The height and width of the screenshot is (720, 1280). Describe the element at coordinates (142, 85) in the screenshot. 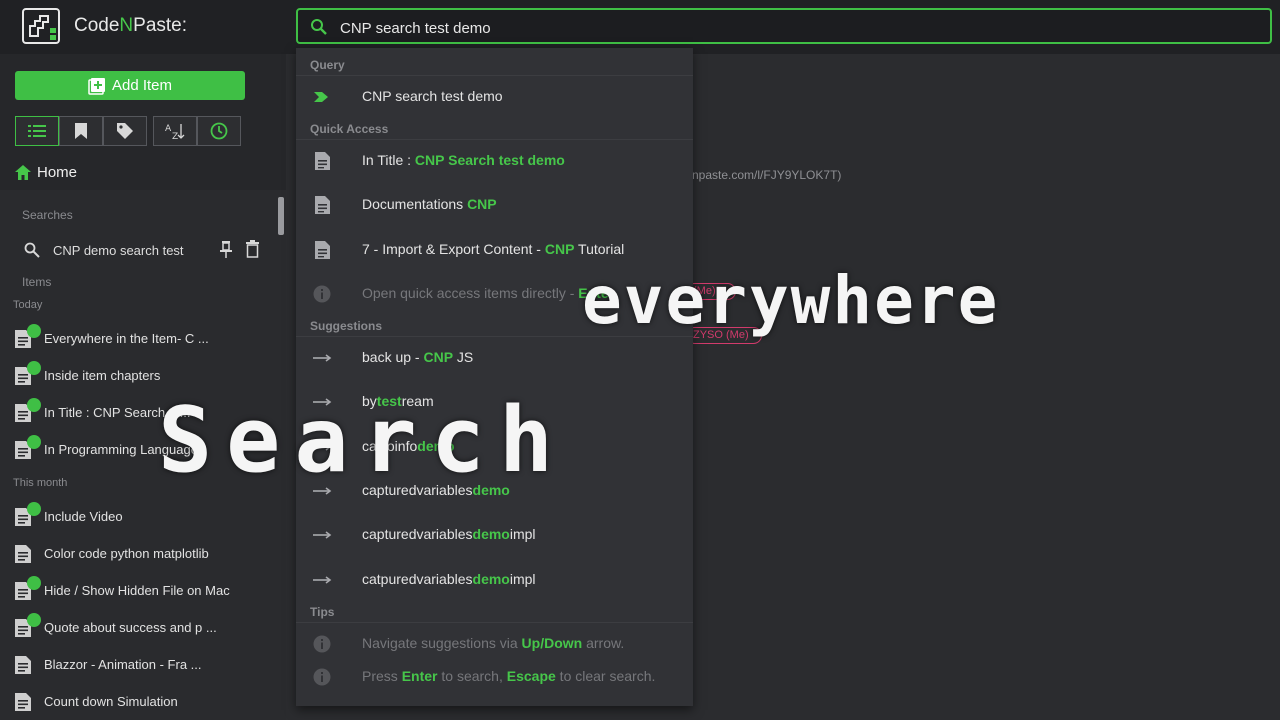

I see `add-item-label: Add Item` at that location.